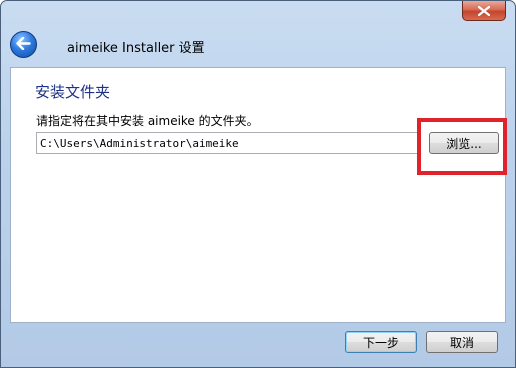 Image resolution: width=516 pixels, height=368 pixels. I want to click on next-button: 下一步, so click(381, 342).